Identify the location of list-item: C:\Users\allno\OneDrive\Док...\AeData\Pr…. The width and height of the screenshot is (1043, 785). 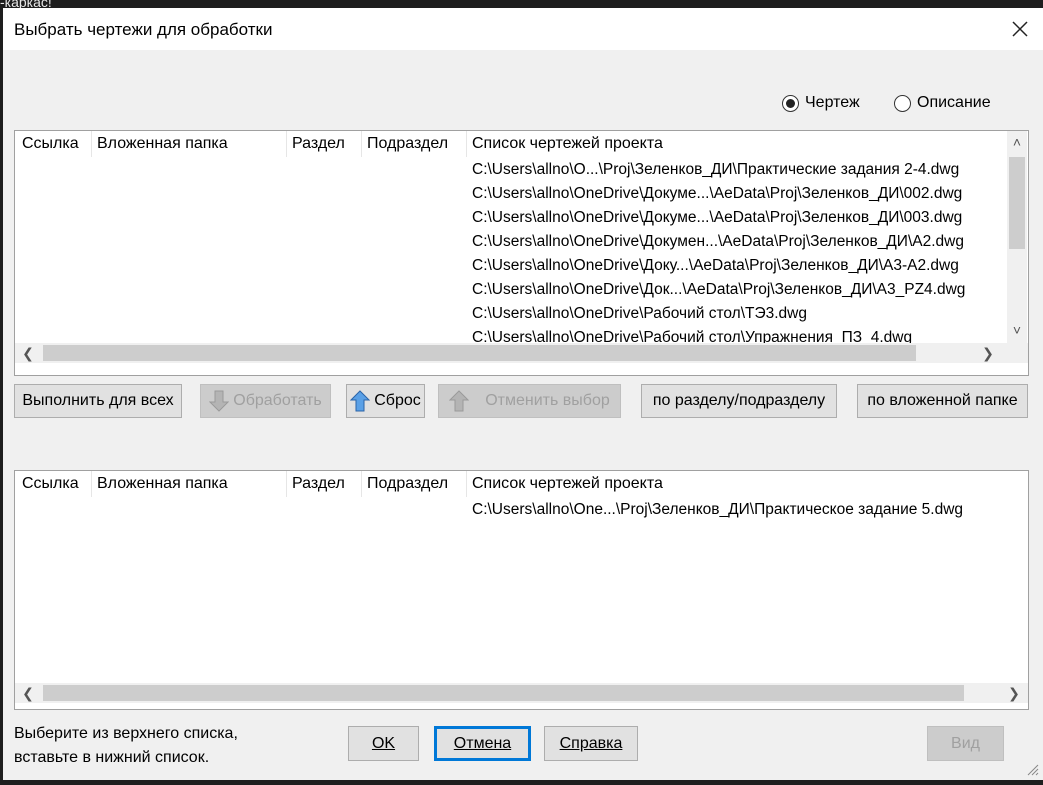
(718, 290).